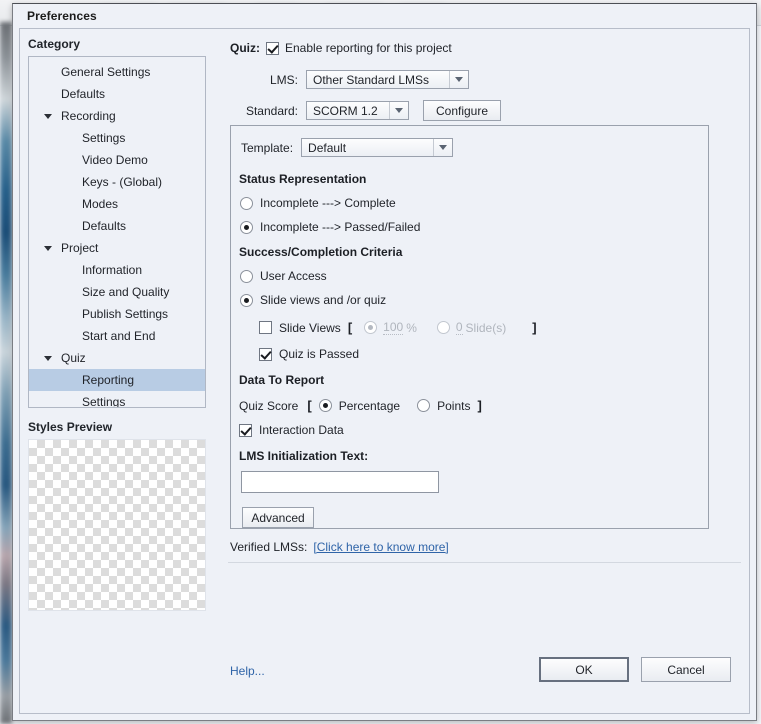  I want to click on lms-row: LMS: Other Standard LMSs, so click(349, 79).